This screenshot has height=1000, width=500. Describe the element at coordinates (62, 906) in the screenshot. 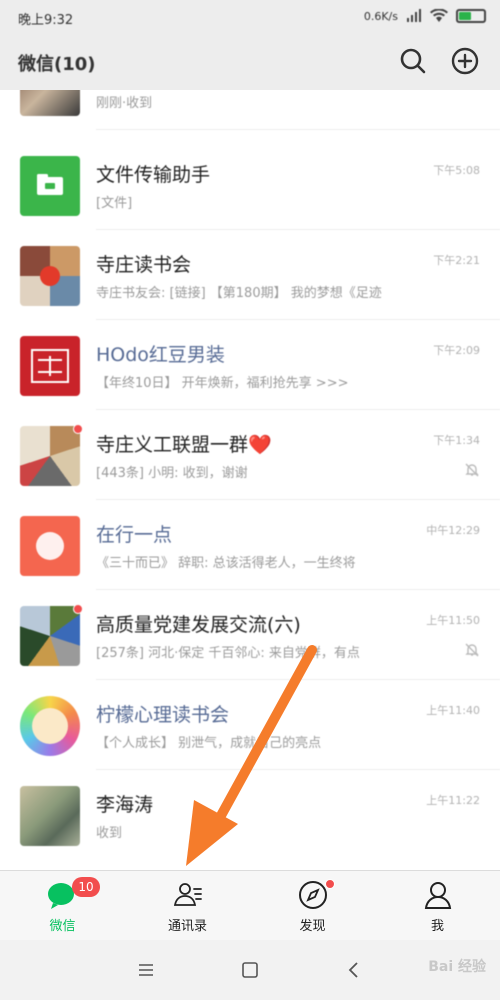

I see `tab-chats: 10 微信` at that location.